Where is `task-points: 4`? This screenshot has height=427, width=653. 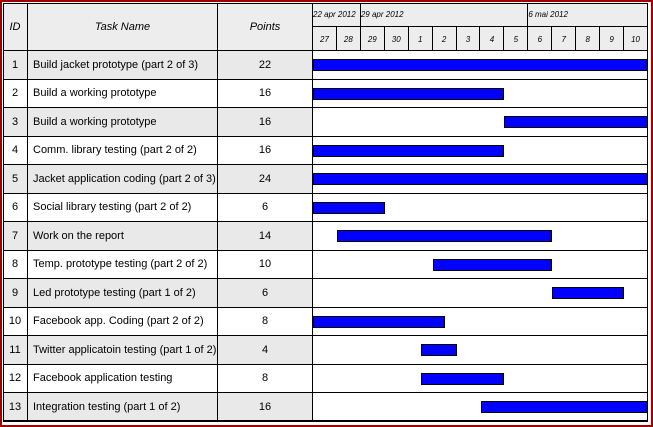
task-points: 4 is located at coordinates (265, 350).